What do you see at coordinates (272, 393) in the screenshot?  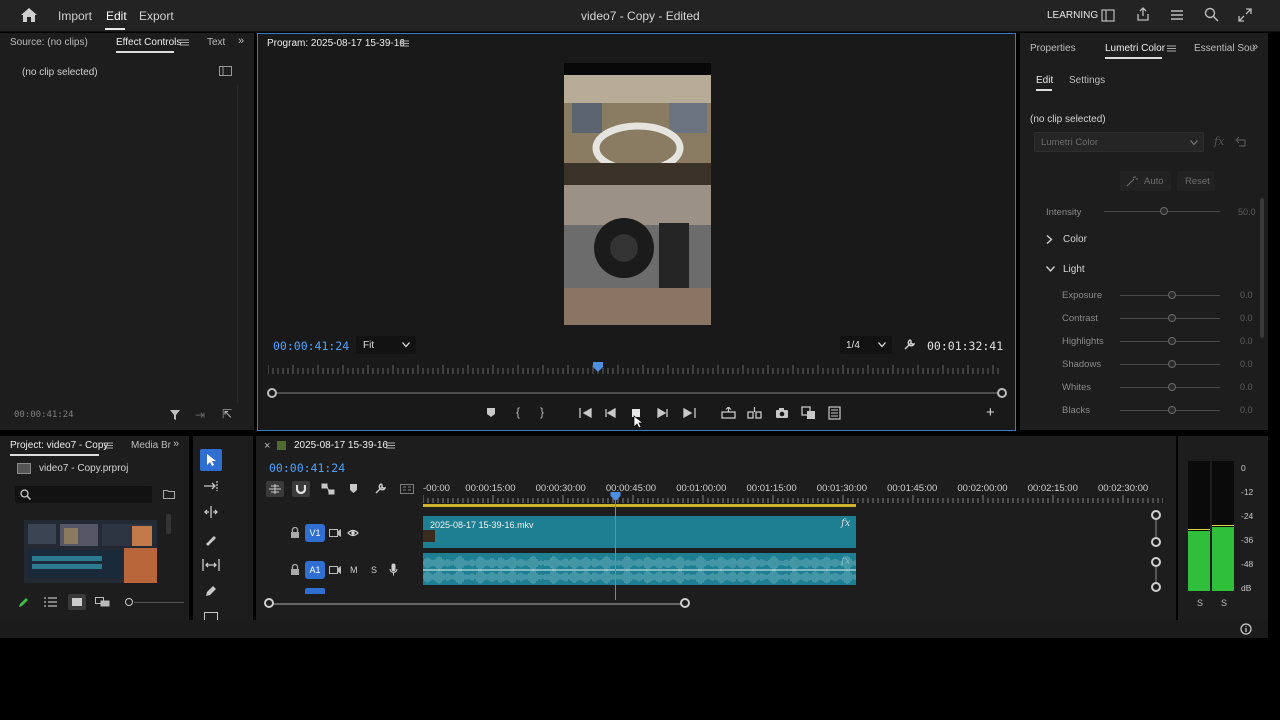 I see `zoom-handle-left` at bounding box center [272, 393].